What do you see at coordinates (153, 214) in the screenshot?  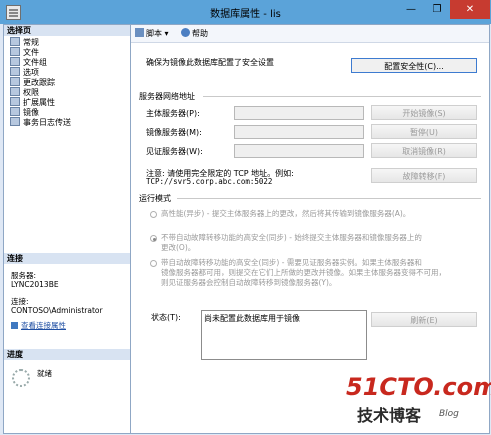 I see `mode-high-performance-radio` at bounding box center [153, 214].